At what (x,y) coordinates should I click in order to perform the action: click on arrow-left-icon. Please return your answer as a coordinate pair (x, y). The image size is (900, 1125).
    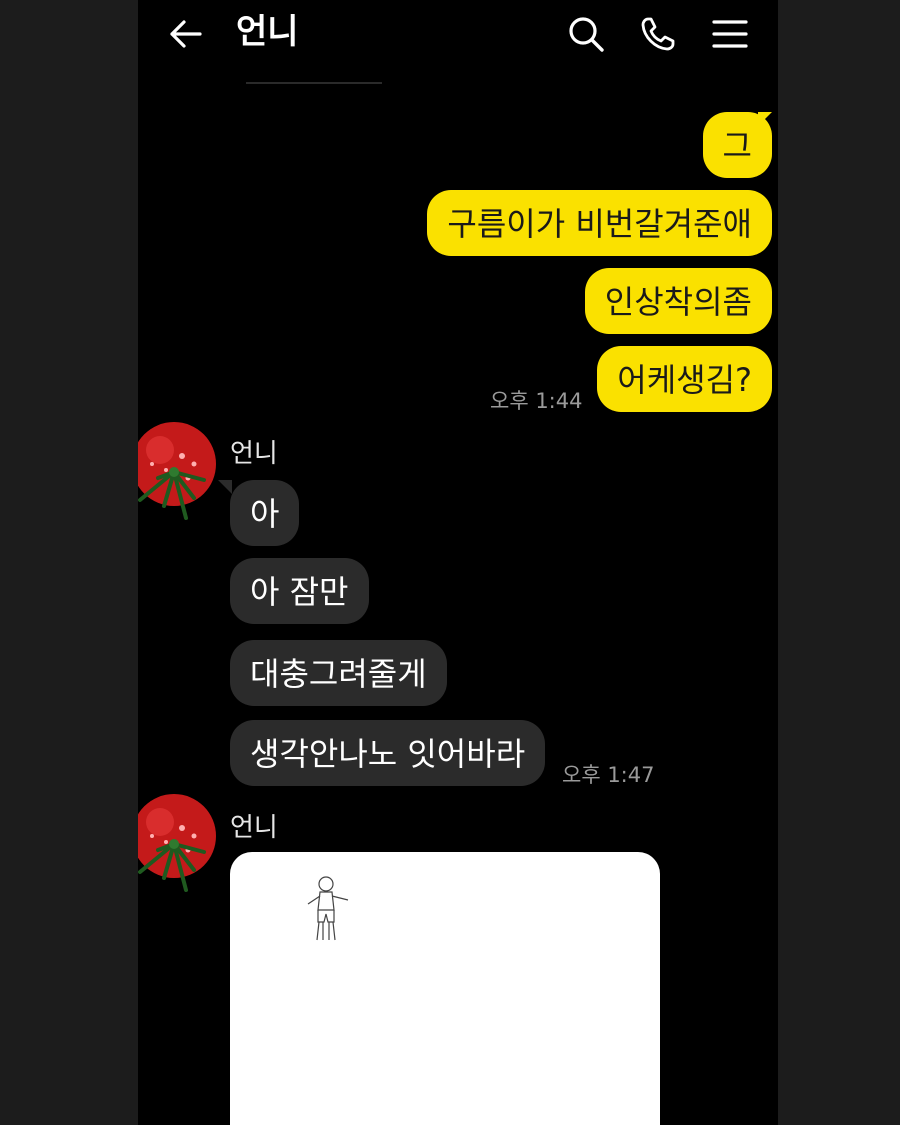
    Looking at the image, I should click on (186, 34).